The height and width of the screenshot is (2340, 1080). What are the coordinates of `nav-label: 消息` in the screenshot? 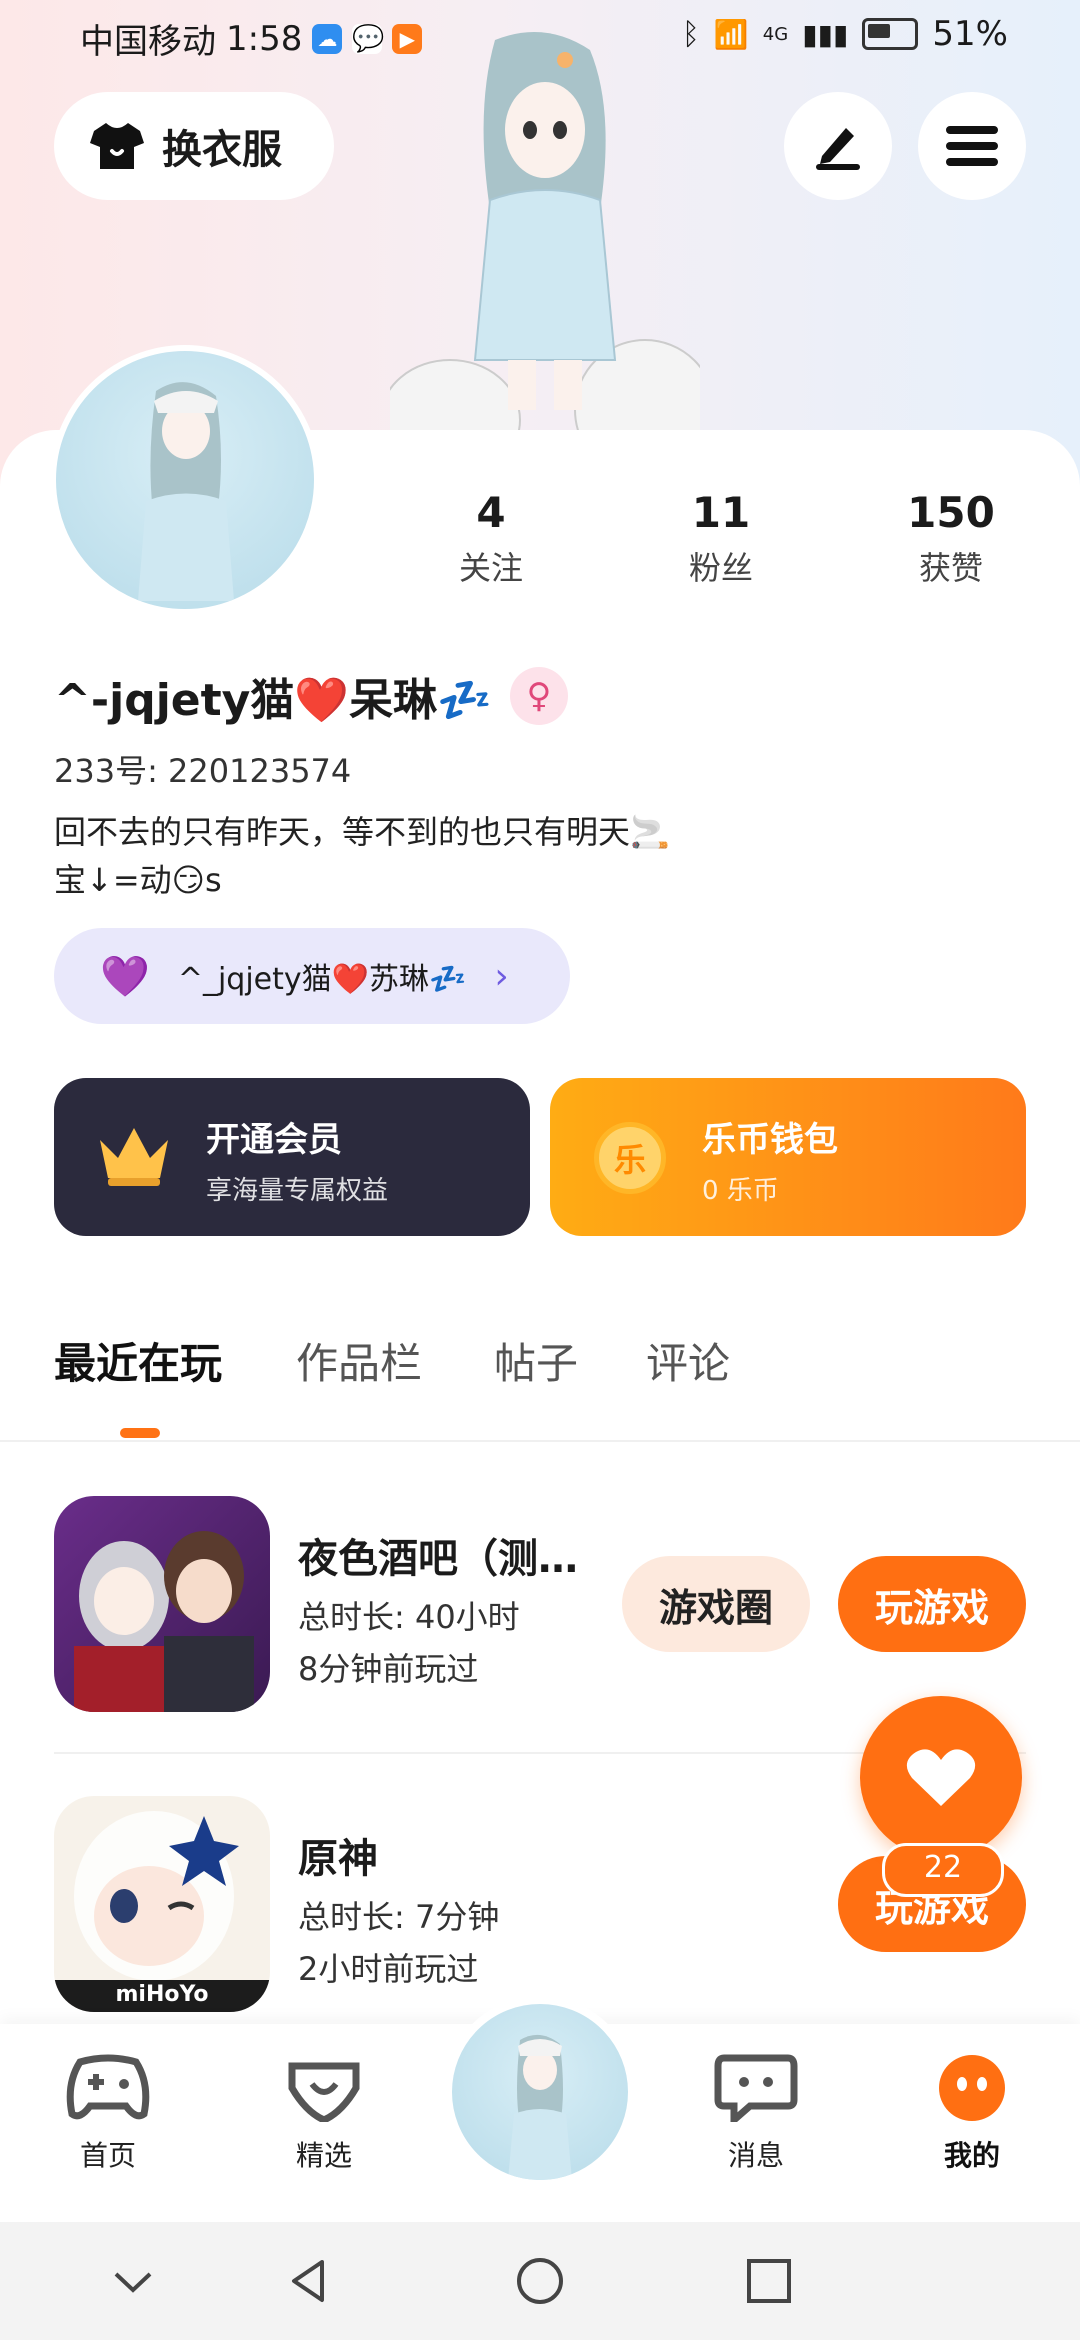 It's located at (755, 2155).